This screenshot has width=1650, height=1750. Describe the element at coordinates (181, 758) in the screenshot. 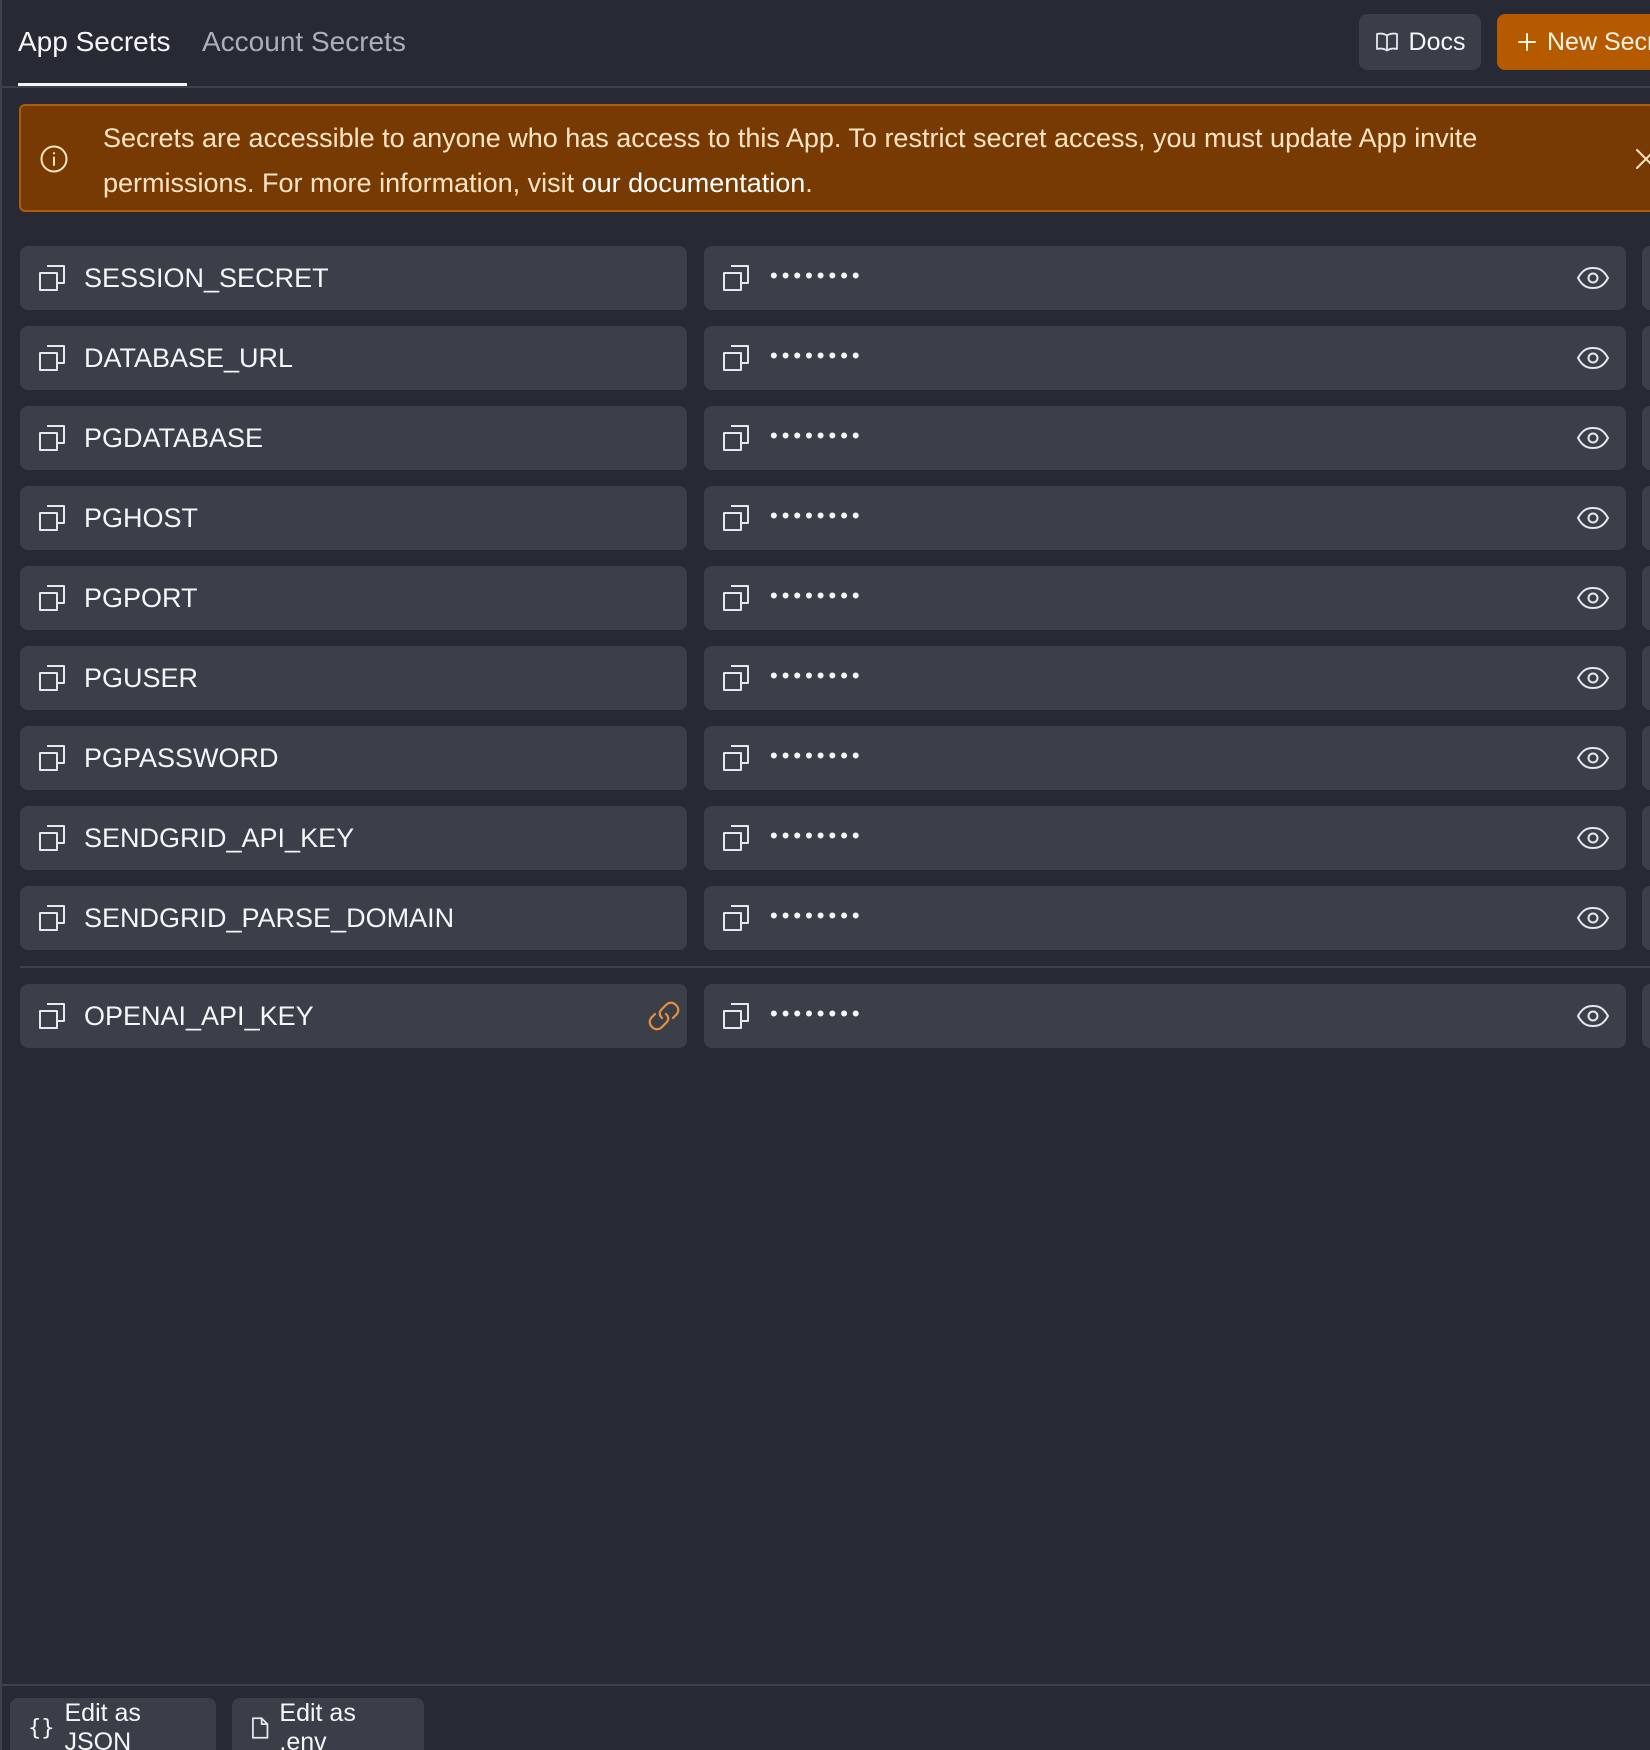

I see `secret-key-name: PGPASSWORD` at that location.